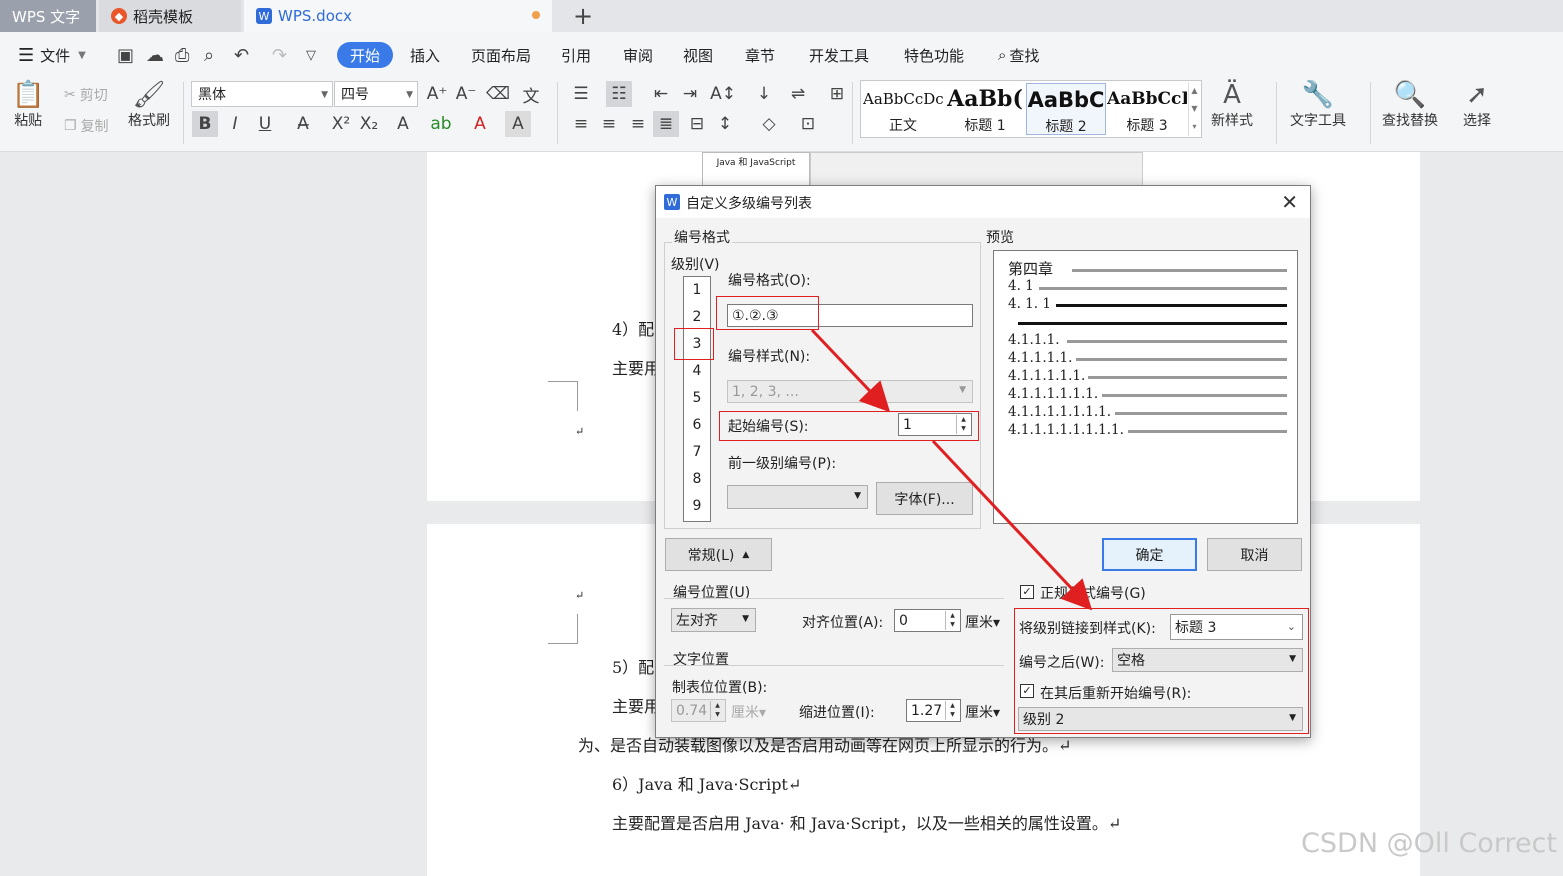 The width and height of the screenshot is (1563, 876). What do you see at coordinates (697, 506) in the screenshot?
I see `level-item: 9` at bounding box center [697, 506].